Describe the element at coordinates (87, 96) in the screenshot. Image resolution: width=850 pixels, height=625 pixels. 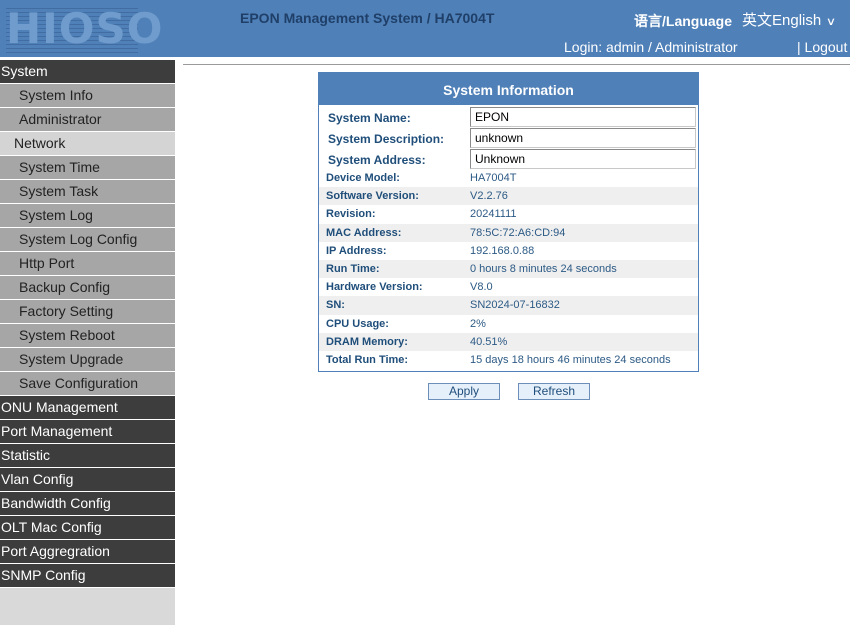
I see `sidebar-item-system-info: System Info` at that location.